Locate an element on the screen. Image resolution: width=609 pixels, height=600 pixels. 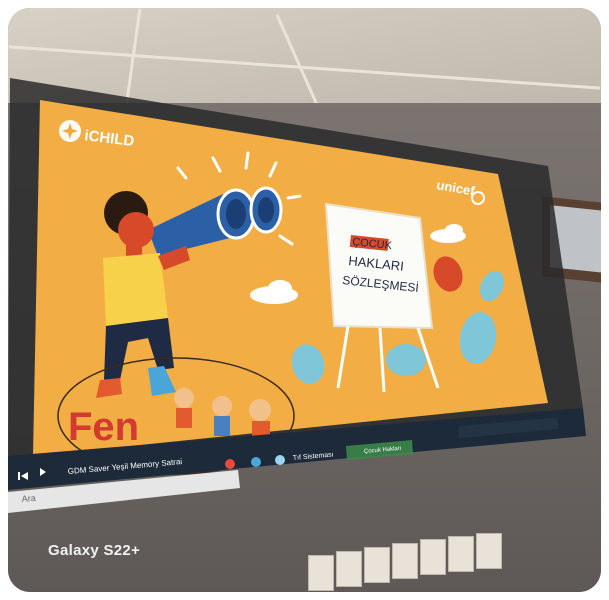
ichild-logo-icon is located at coordinates (70, 131).